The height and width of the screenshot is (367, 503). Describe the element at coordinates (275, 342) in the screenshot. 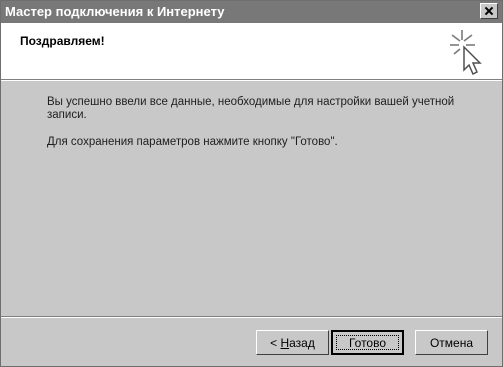

I see `back-button-prefix: <` at that location.